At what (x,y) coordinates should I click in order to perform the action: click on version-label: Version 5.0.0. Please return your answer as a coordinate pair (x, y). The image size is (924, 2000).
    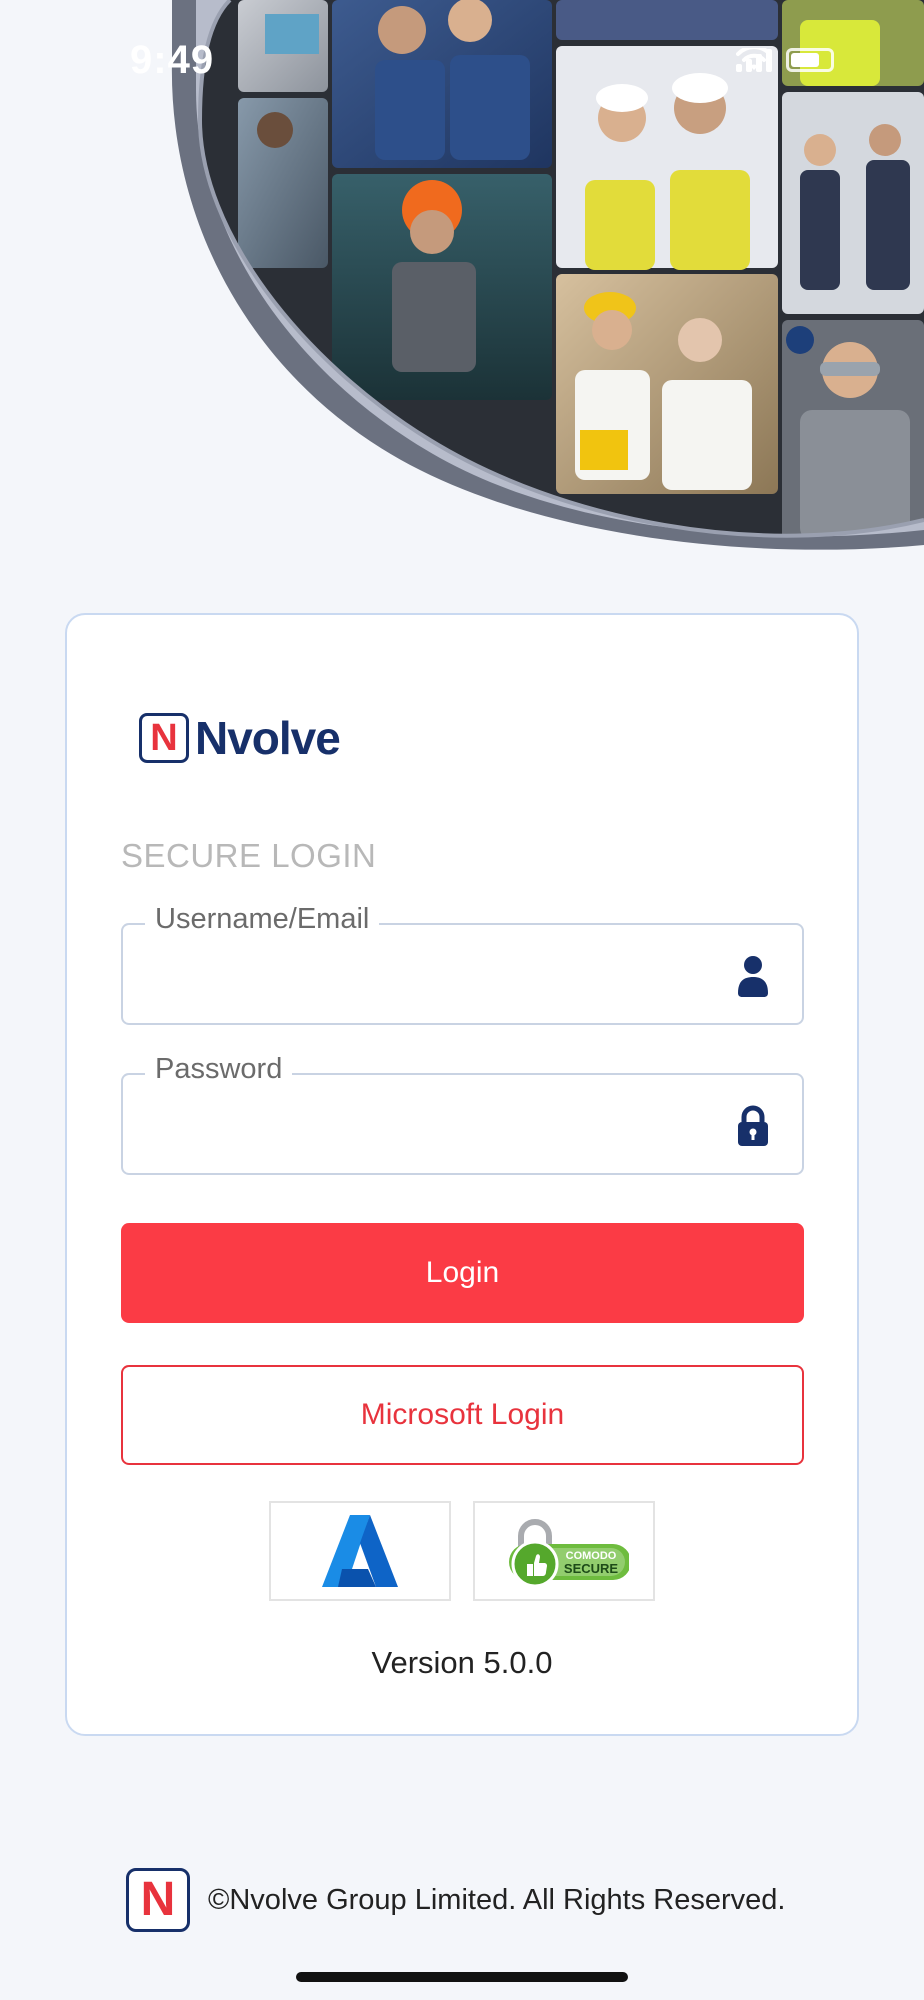
    Looking at the image, I should click on (462, 1662).